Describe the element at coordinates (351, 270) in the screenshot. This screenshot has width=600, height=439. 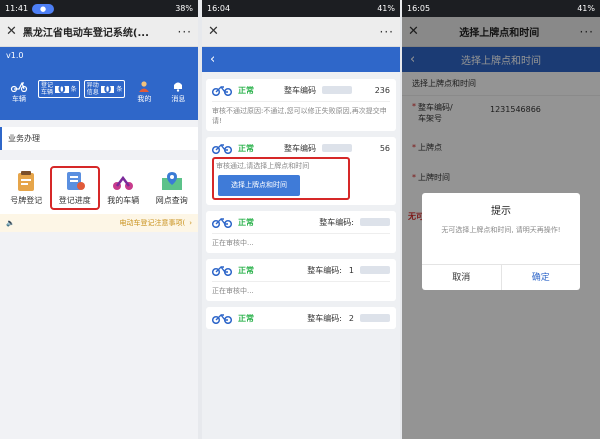
I see `record-code-value: 1` at that location.